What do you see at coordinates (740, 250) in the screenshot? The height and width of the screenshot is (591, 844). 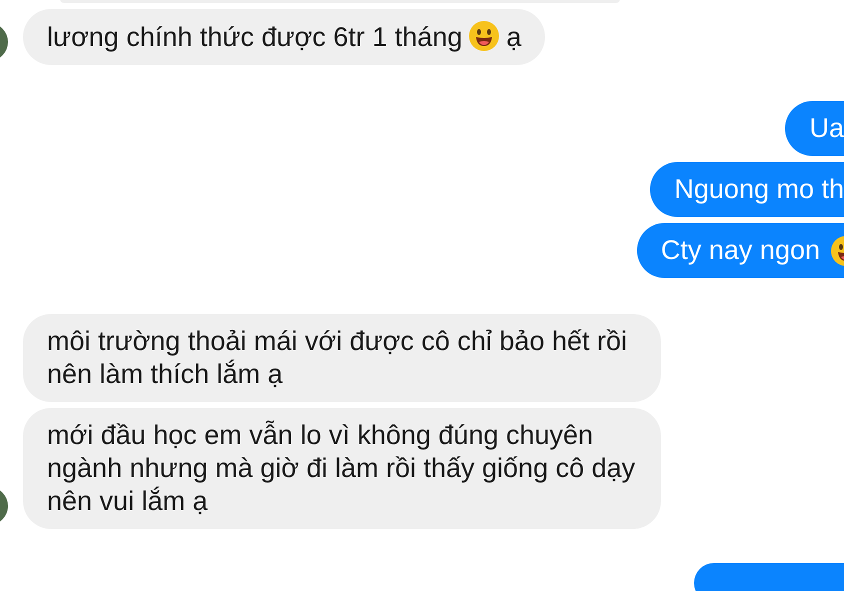 I see `message-text: Cty nay ngon` at bounding box center [740, 250].